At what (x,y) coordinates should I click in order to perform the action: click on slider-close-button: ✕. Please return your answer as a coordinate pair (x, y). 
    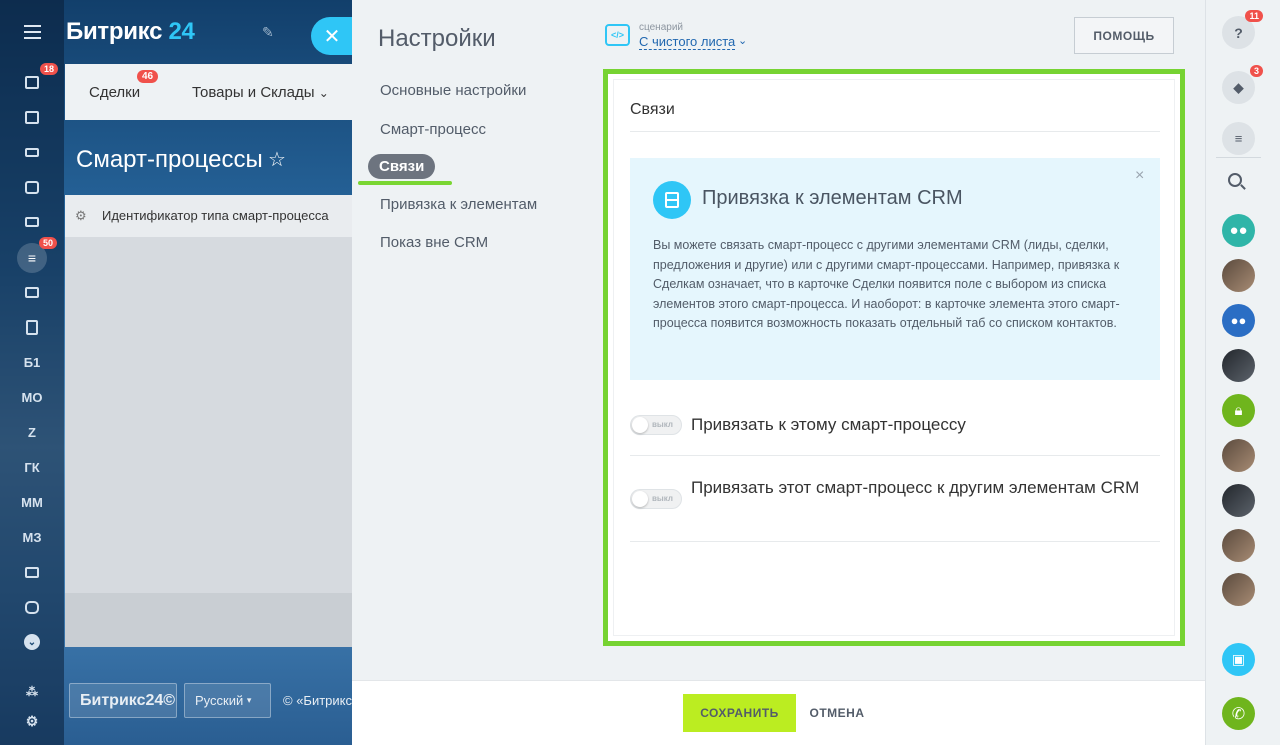
    Looking at the image, I should click on (334, 36).